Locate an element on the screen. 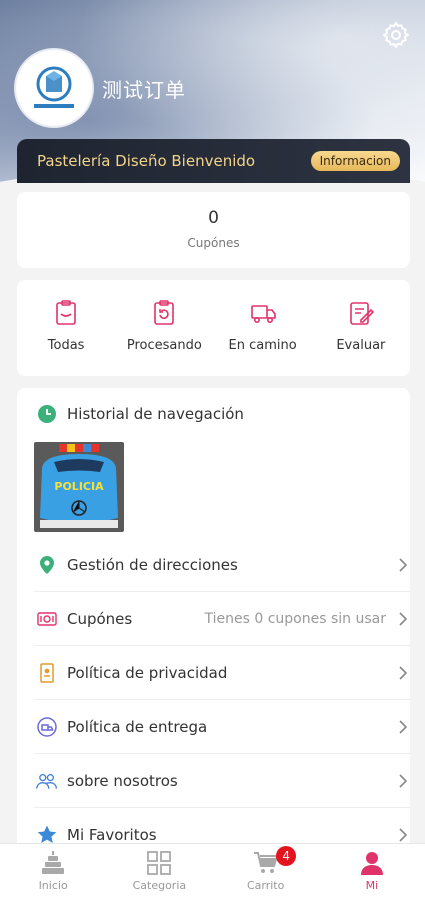 The height and width of the screenshot is (900, 425). clipboard-icon is located at coordinates (66, 312).